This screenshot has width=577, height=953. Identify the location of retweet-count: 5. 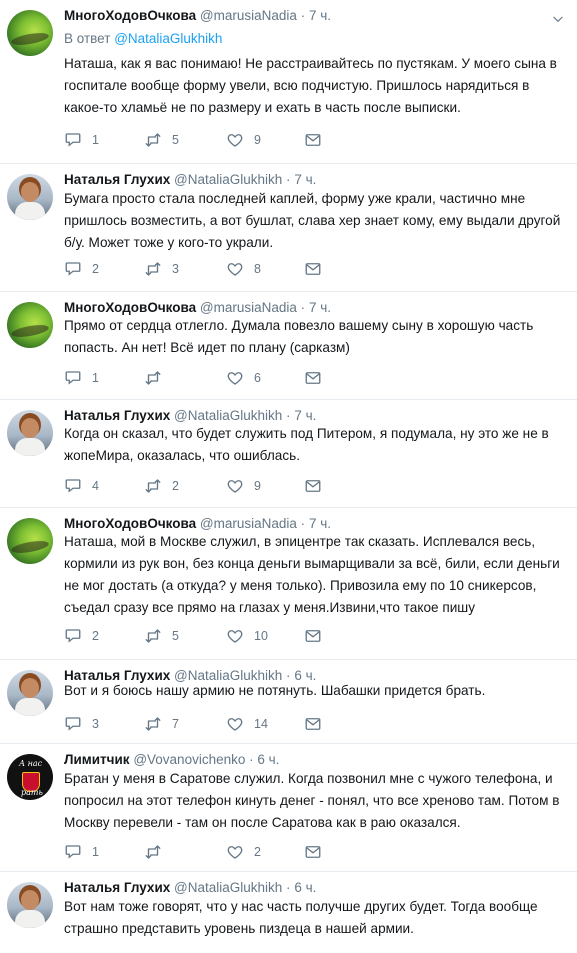
(175, 140).